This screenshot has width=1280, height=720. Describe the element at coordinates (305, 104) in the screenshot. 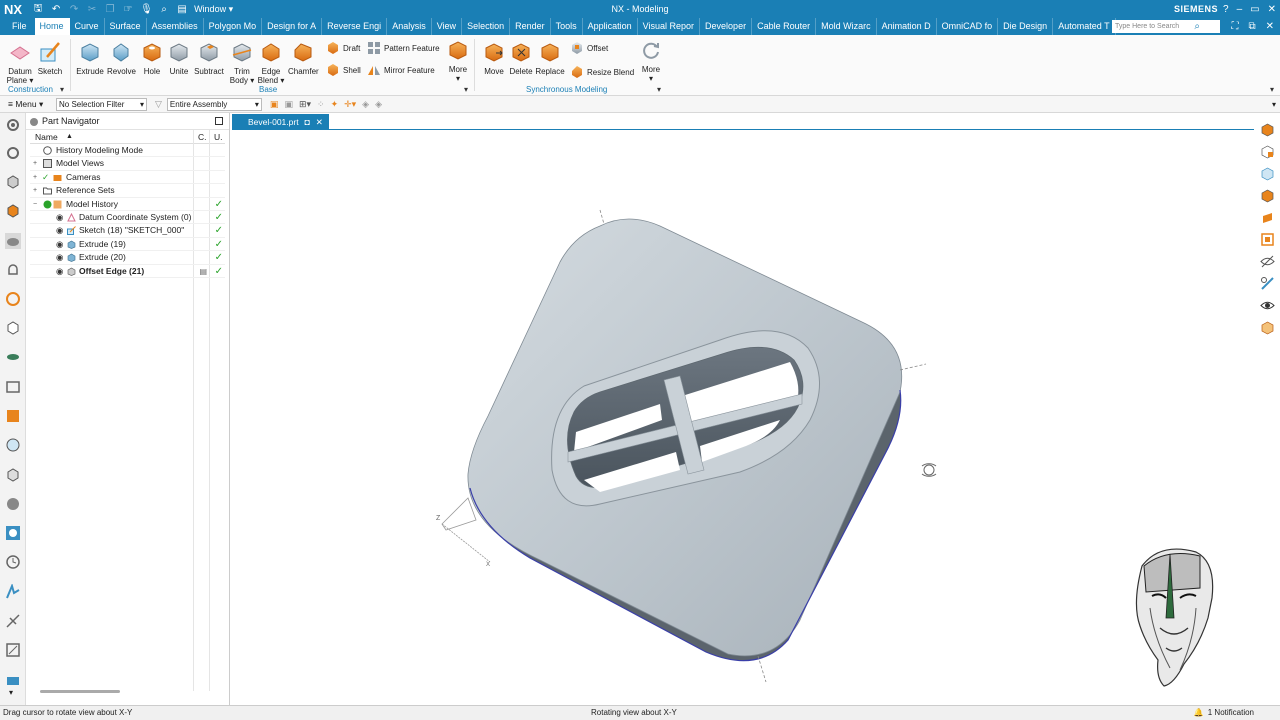

I see `type-filter-icon: ⊞▾` at that location.